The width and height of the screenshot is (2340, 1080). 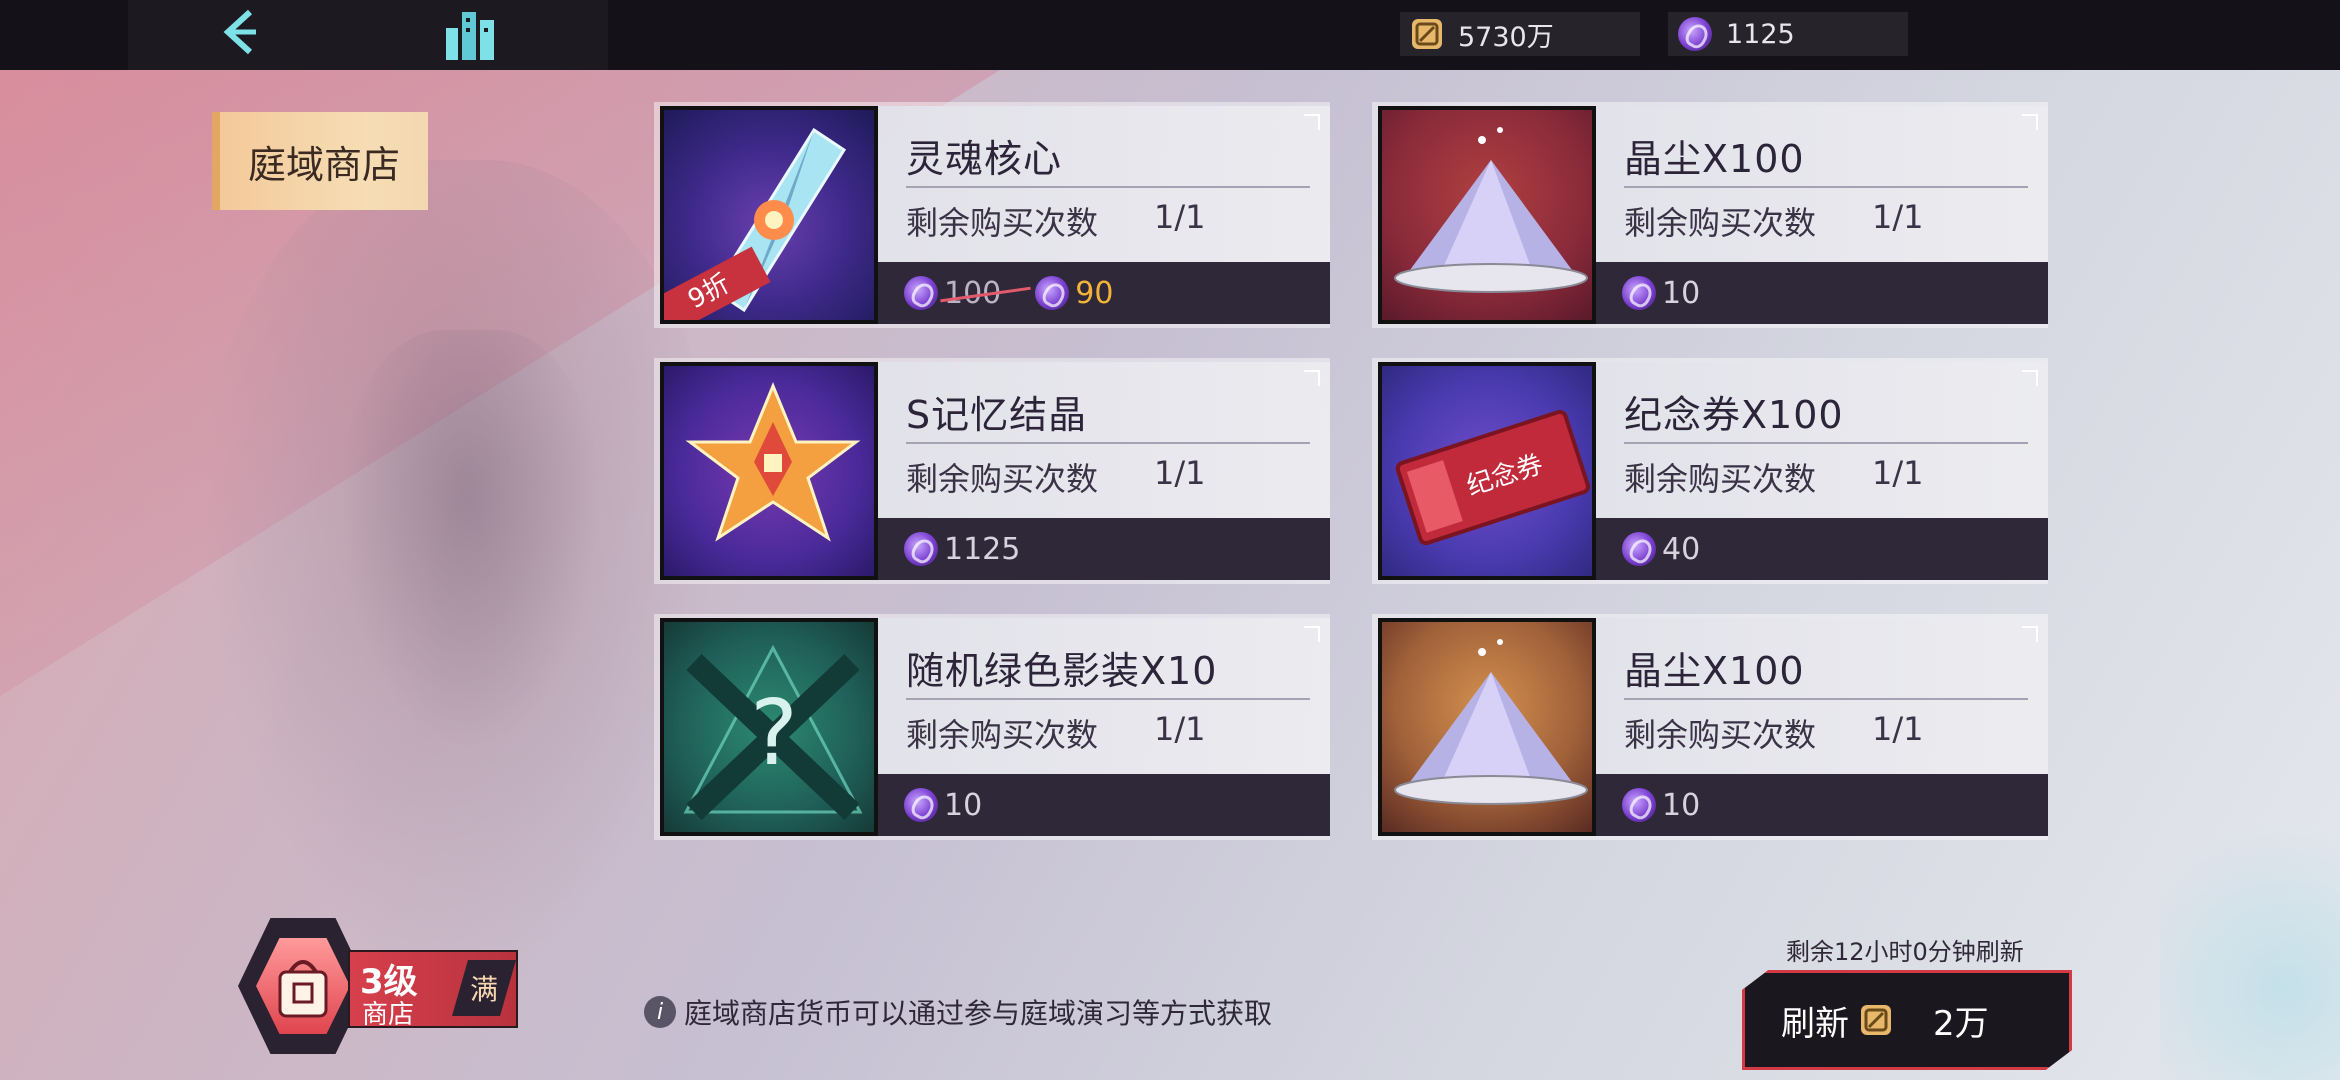 I want to click on random-costume-question-icon: ?, so click(x=773, y=732).